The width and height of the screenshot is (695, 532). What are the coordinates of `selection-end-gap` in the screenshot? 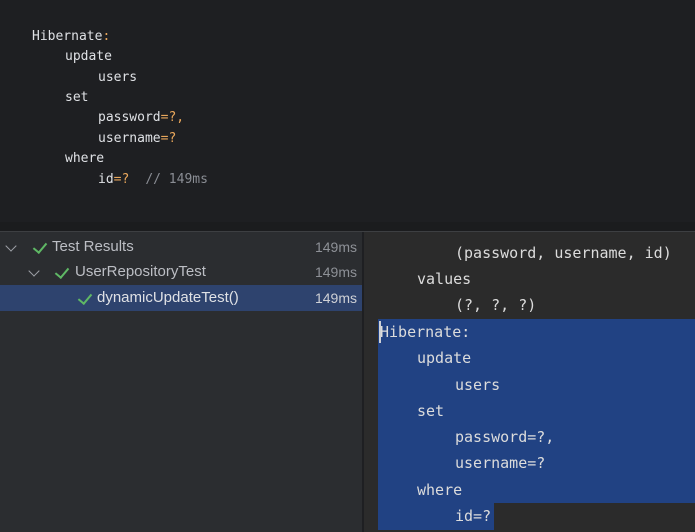 It's located at (594, 516).